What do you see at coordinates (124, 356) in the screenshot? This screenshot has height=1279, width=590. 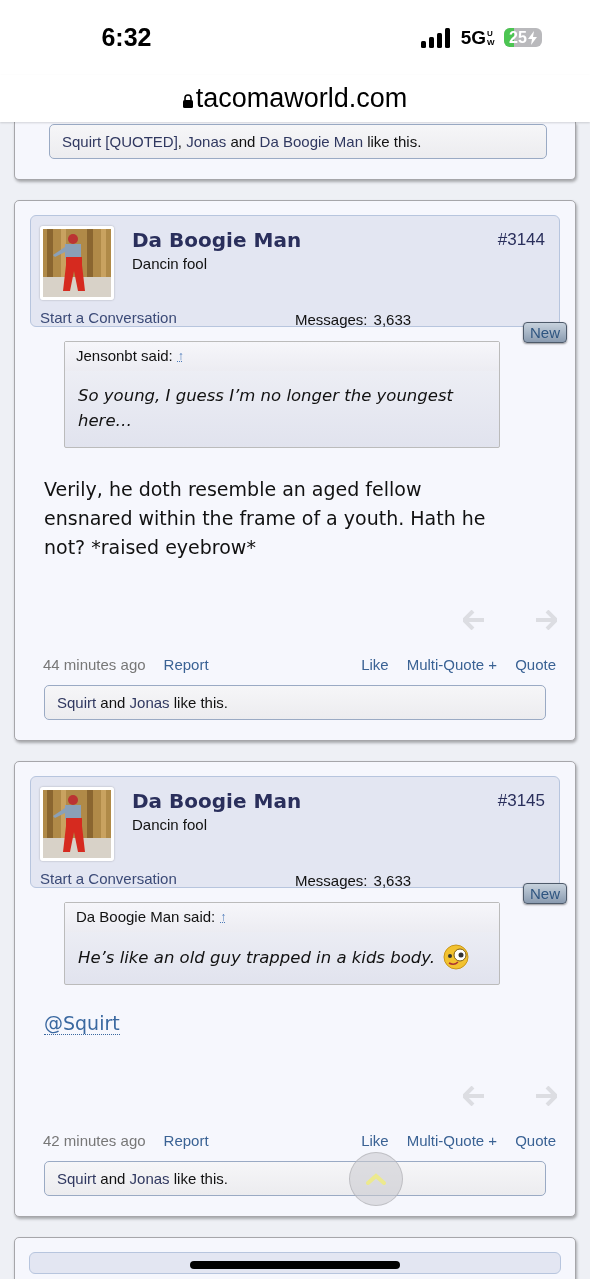 I see `quote-author: Jensonbt said:` at bounding box center [124, 356].